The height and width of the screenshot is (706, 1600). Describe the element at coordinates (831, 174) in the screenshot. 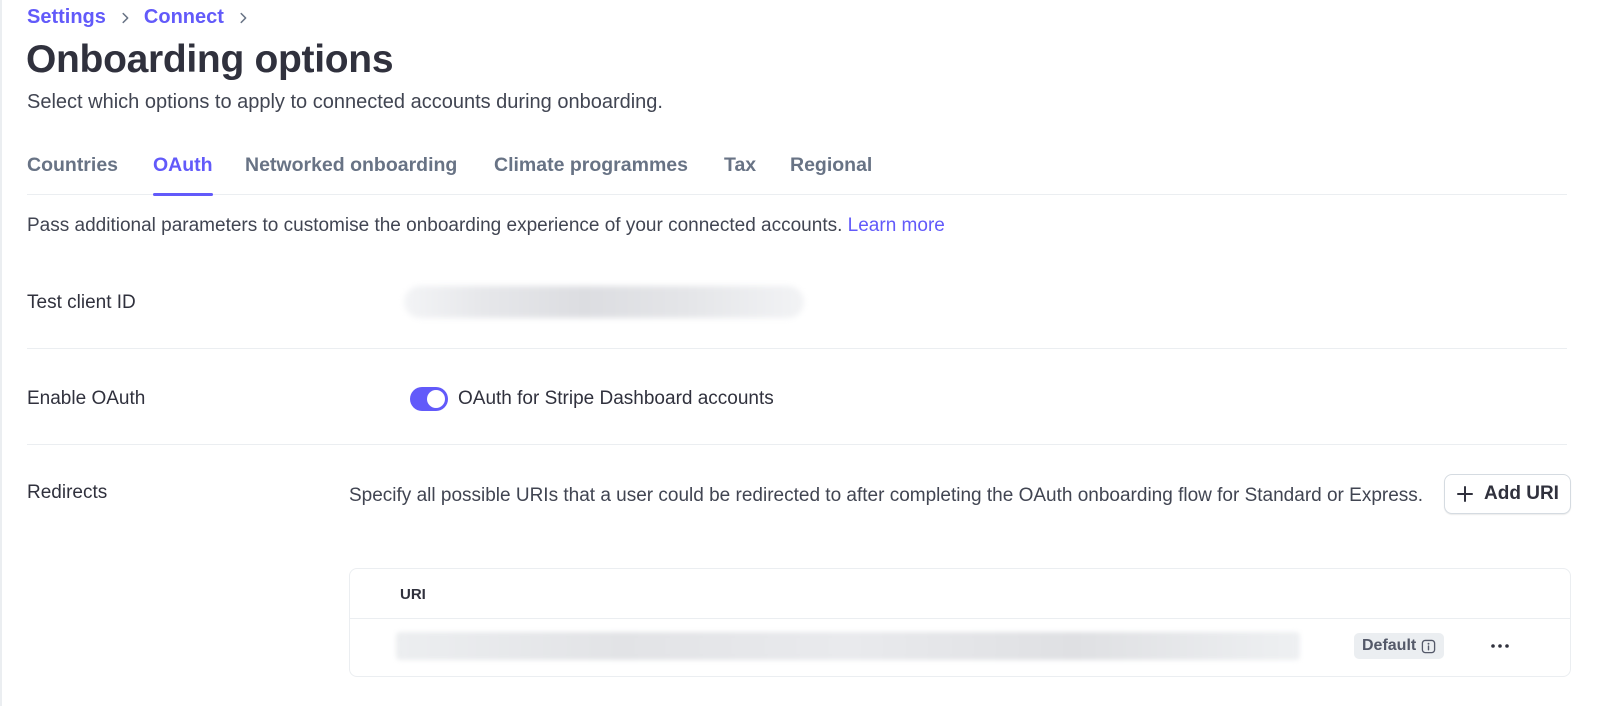

I see `tab-regional: Regional` at that location.